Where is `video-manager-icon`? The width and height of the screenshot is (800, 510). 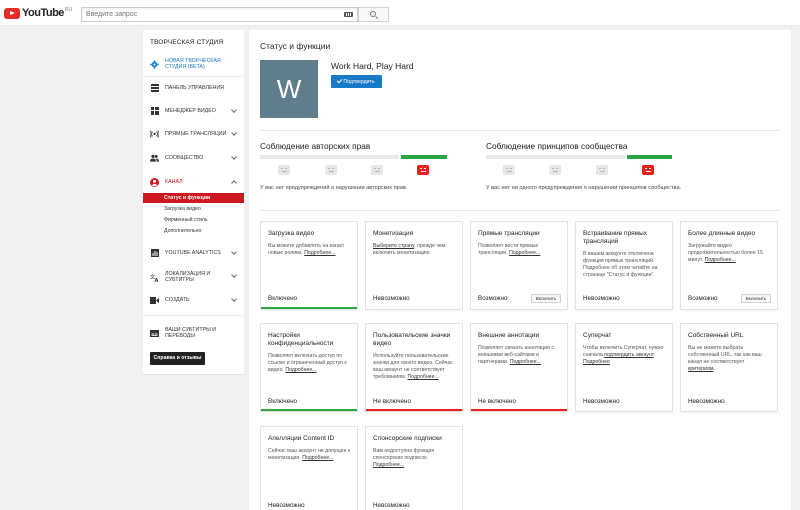 video-manager-icon is located at coordinates (154, 111).